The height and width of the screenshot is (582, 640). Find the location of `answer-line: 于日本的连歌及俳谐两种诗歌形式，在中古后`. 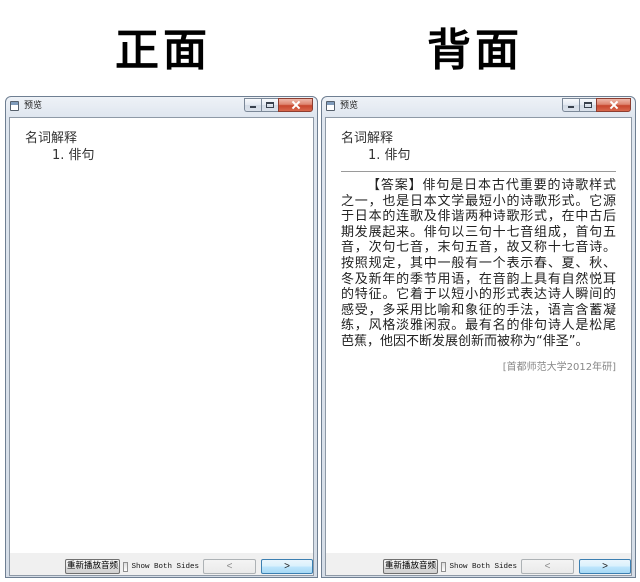

answer-line: 于日本的连歌及俳谐两种诗歌形式，在中古后 is located at coordinates (478, 217).